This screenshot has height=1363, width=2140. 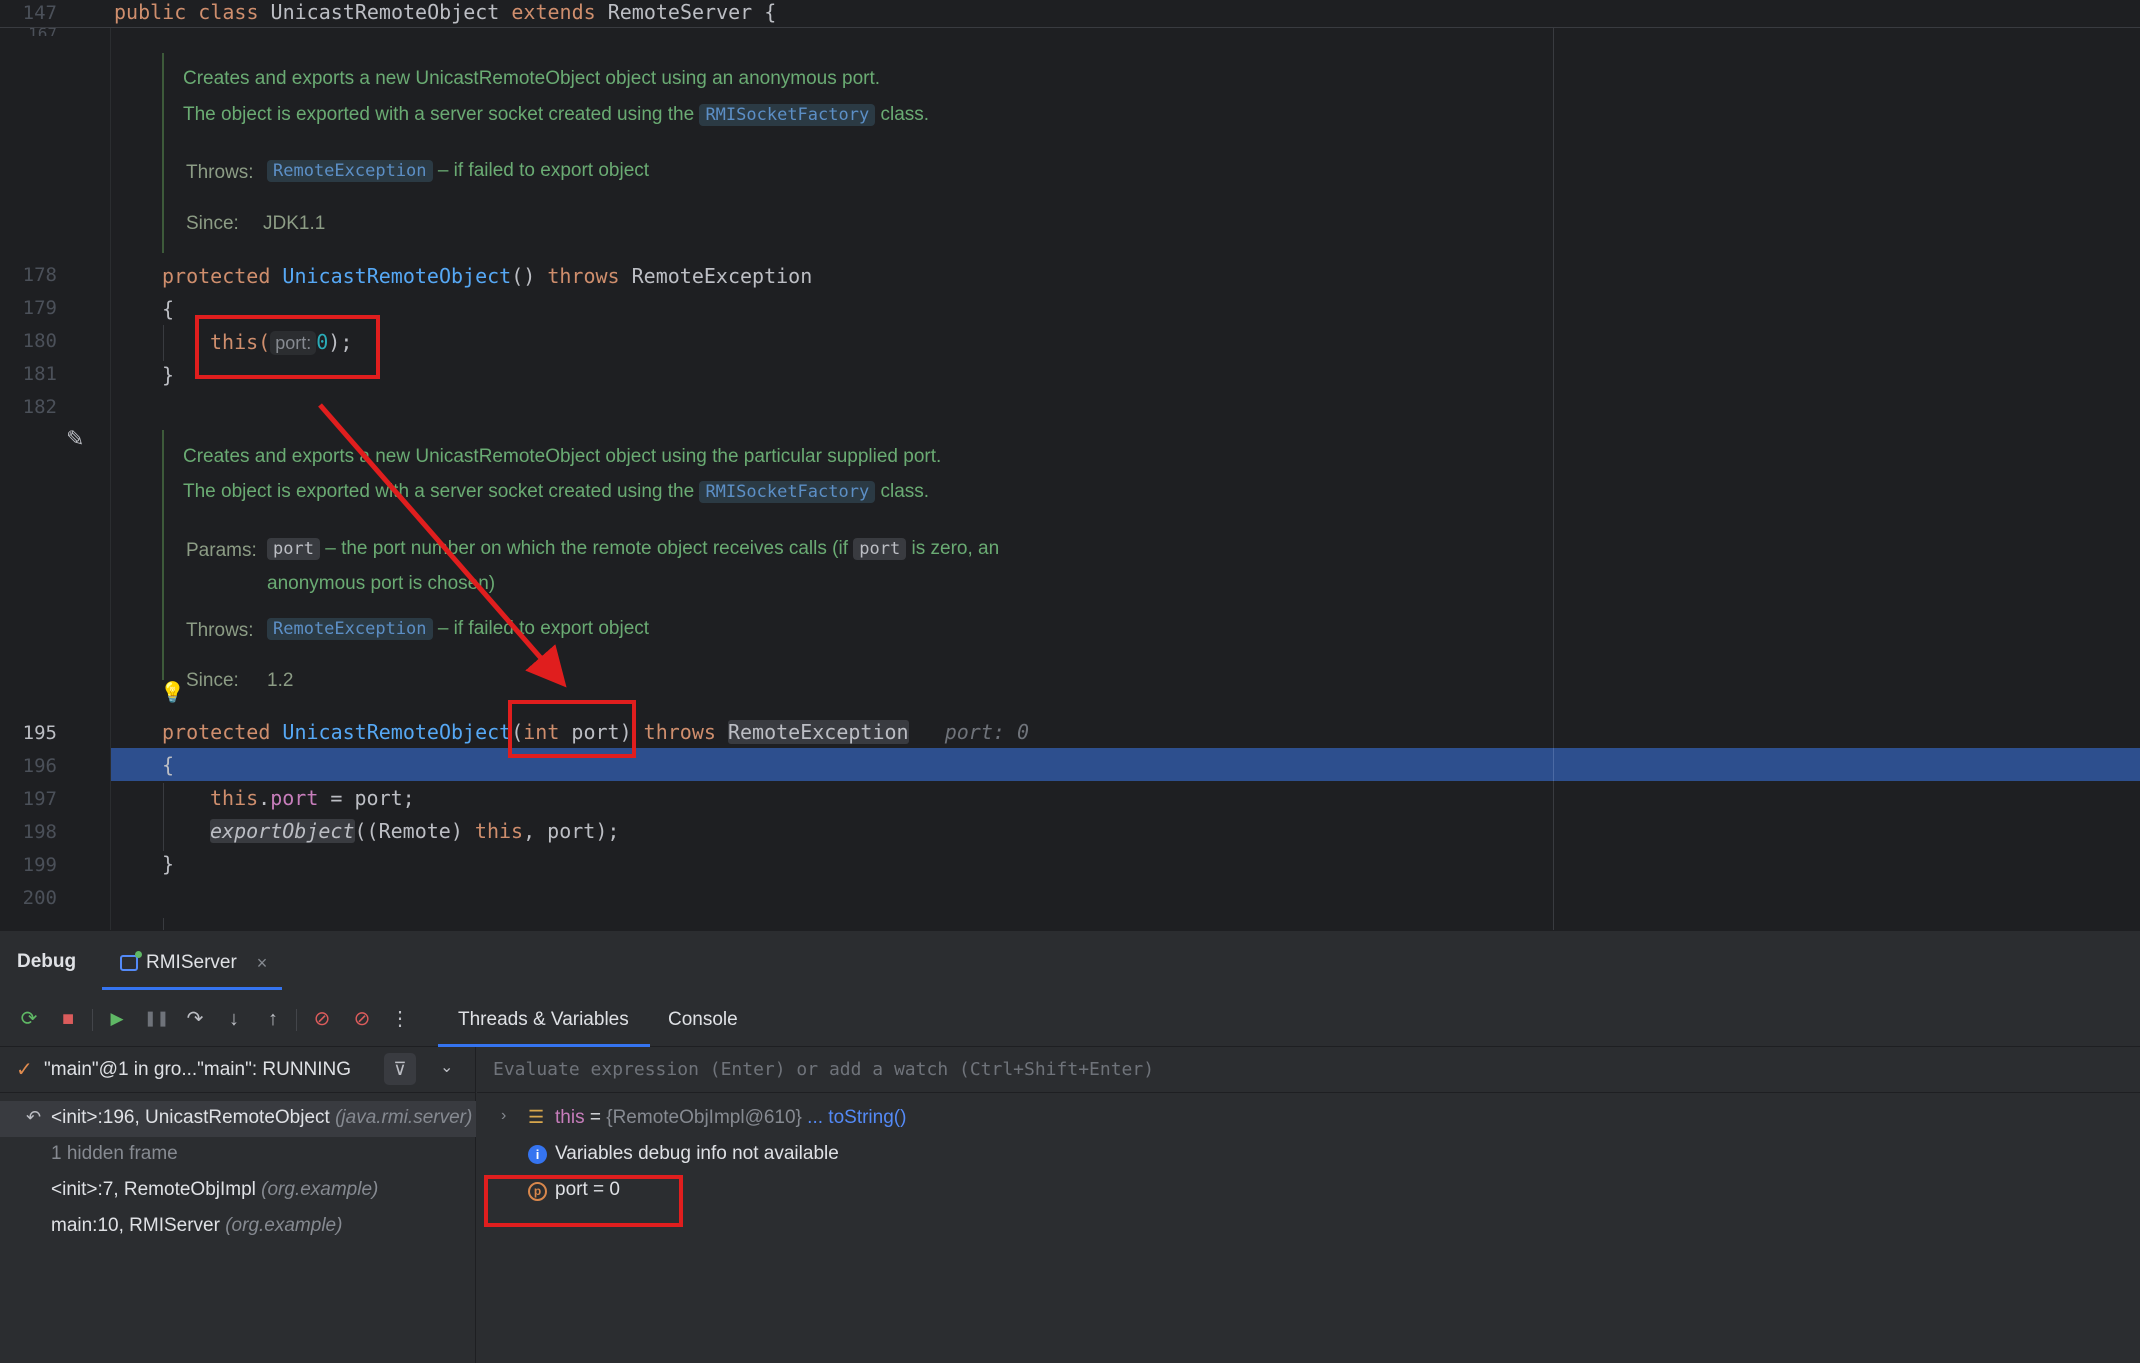 What do you see at coordinates (322, 1019) in the screenshot?
I see `view-breakpoints-icon: ⊘` at bounding box center [322, 1019].